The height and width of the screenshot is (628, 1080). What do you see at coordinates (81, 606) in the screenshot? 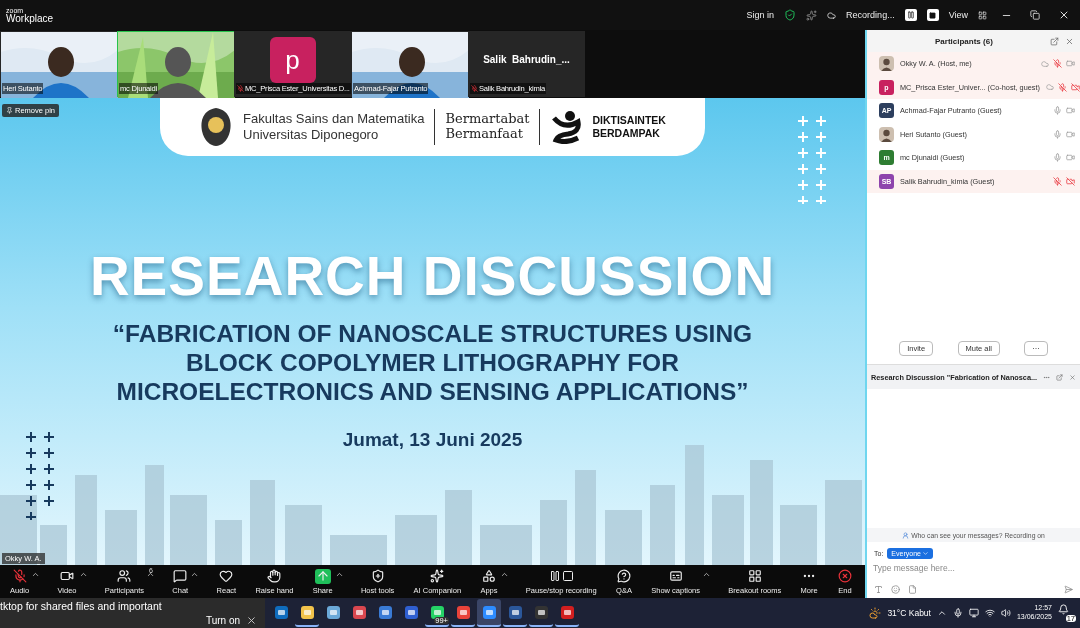
I see `toast-text: tktop for shared files and important` at bounding box center [81, 606].